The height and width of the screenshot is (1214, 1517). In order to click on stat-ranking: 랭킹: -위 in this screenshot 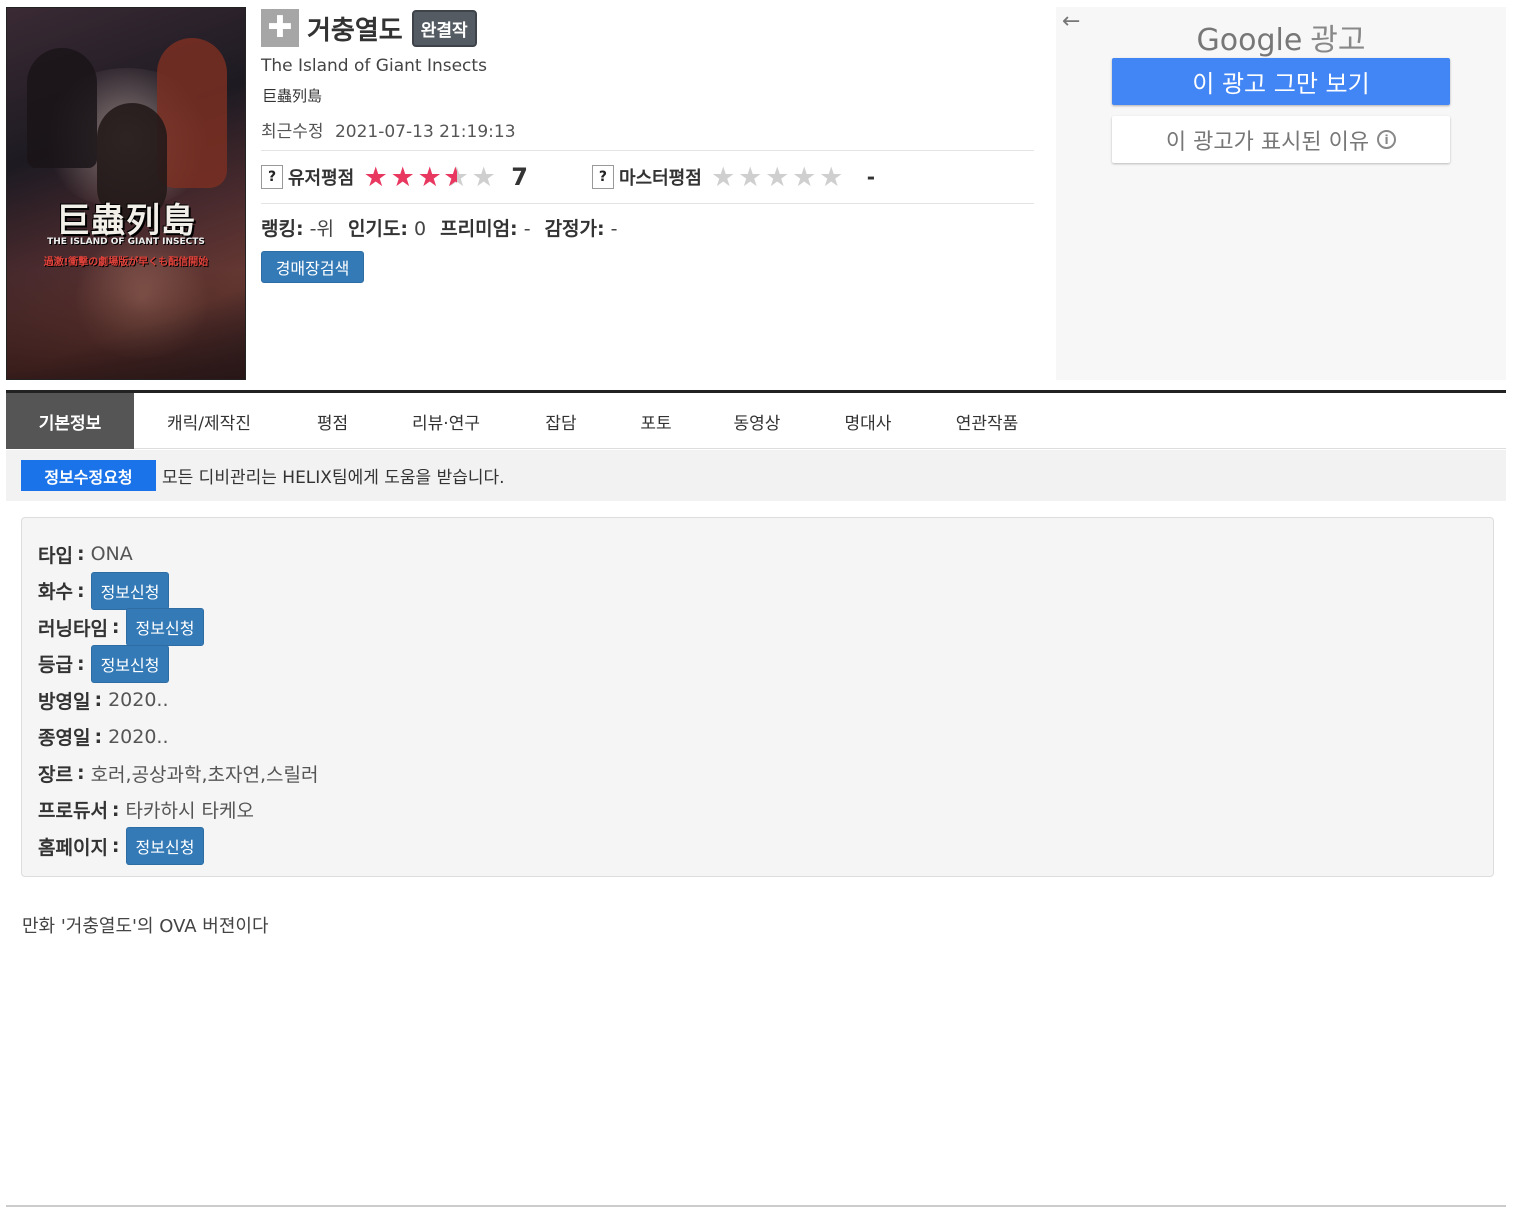, I will do `click(297, 229)`.